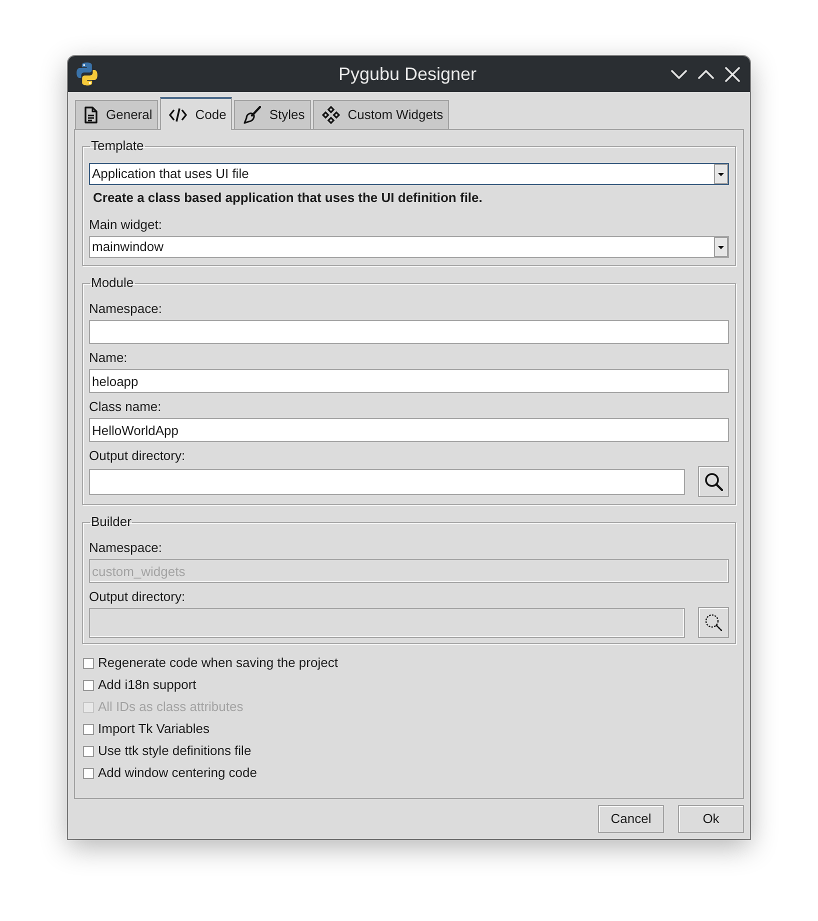  What do you see at coordinates (732, 74) in the screenshot?
I see `close-icon` at bounding box center [732, 74].